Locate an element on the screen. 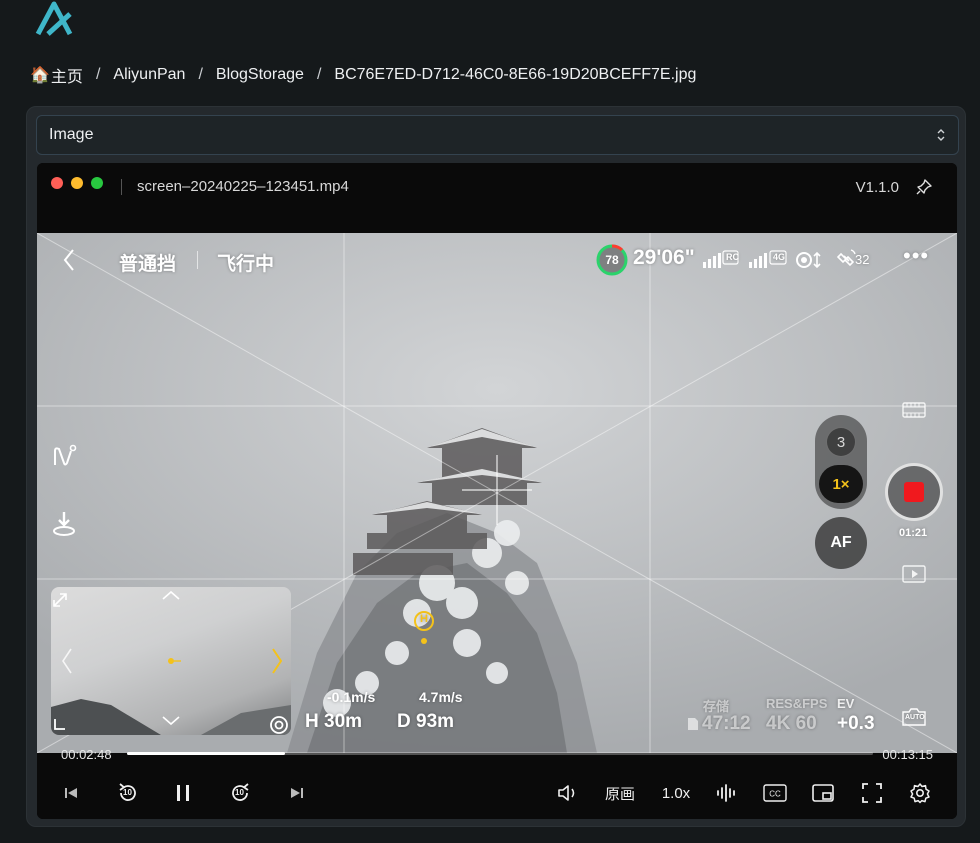 The height and width of the screenshot is (843, 980). duration: 00:13:15 is located at coordinates (907, 754).